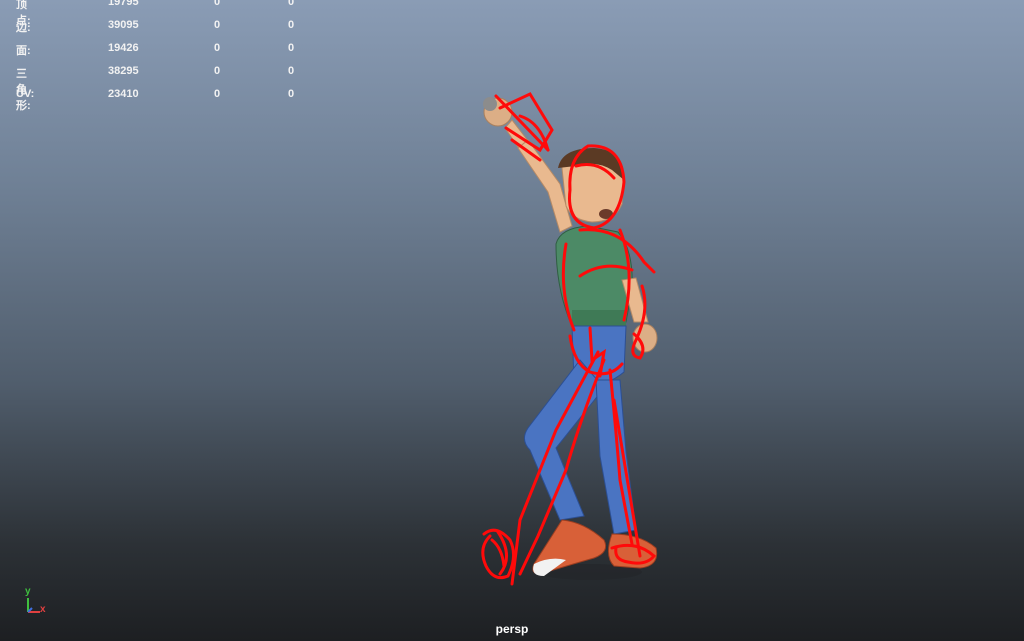  Describe the element at coordinates (33, 605) in the screenshot. I see `axis-gizmo-icon` at that location.